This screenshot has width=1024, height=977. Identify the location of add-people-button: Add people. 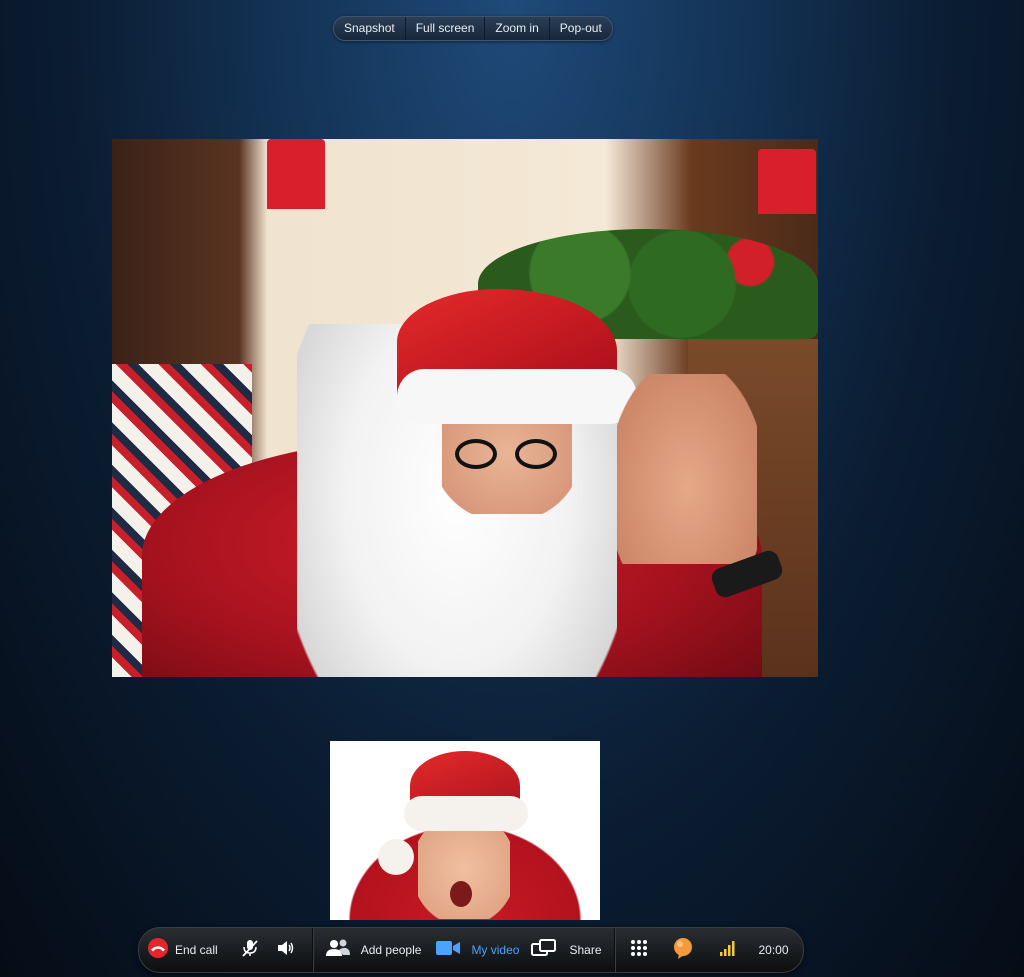
(373, 950).